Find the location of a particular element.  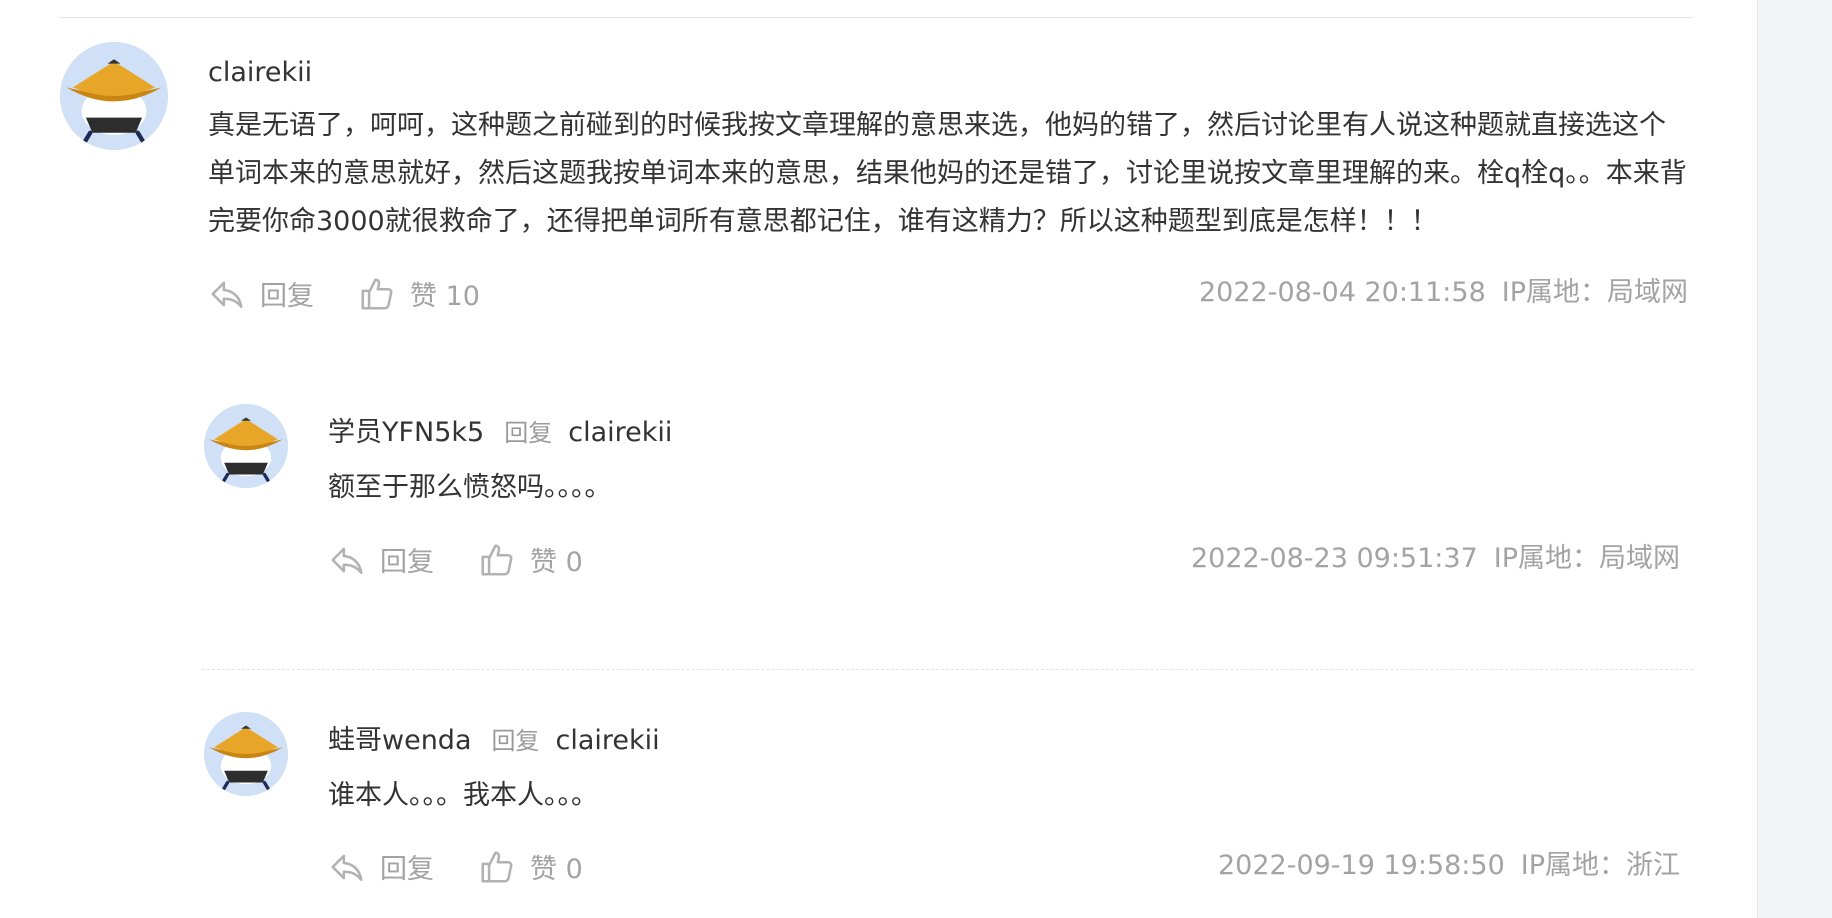

reply-meta: 2022-09-19 19:58:50 IP属地：浙江 is located at coordinates (1449, 865).